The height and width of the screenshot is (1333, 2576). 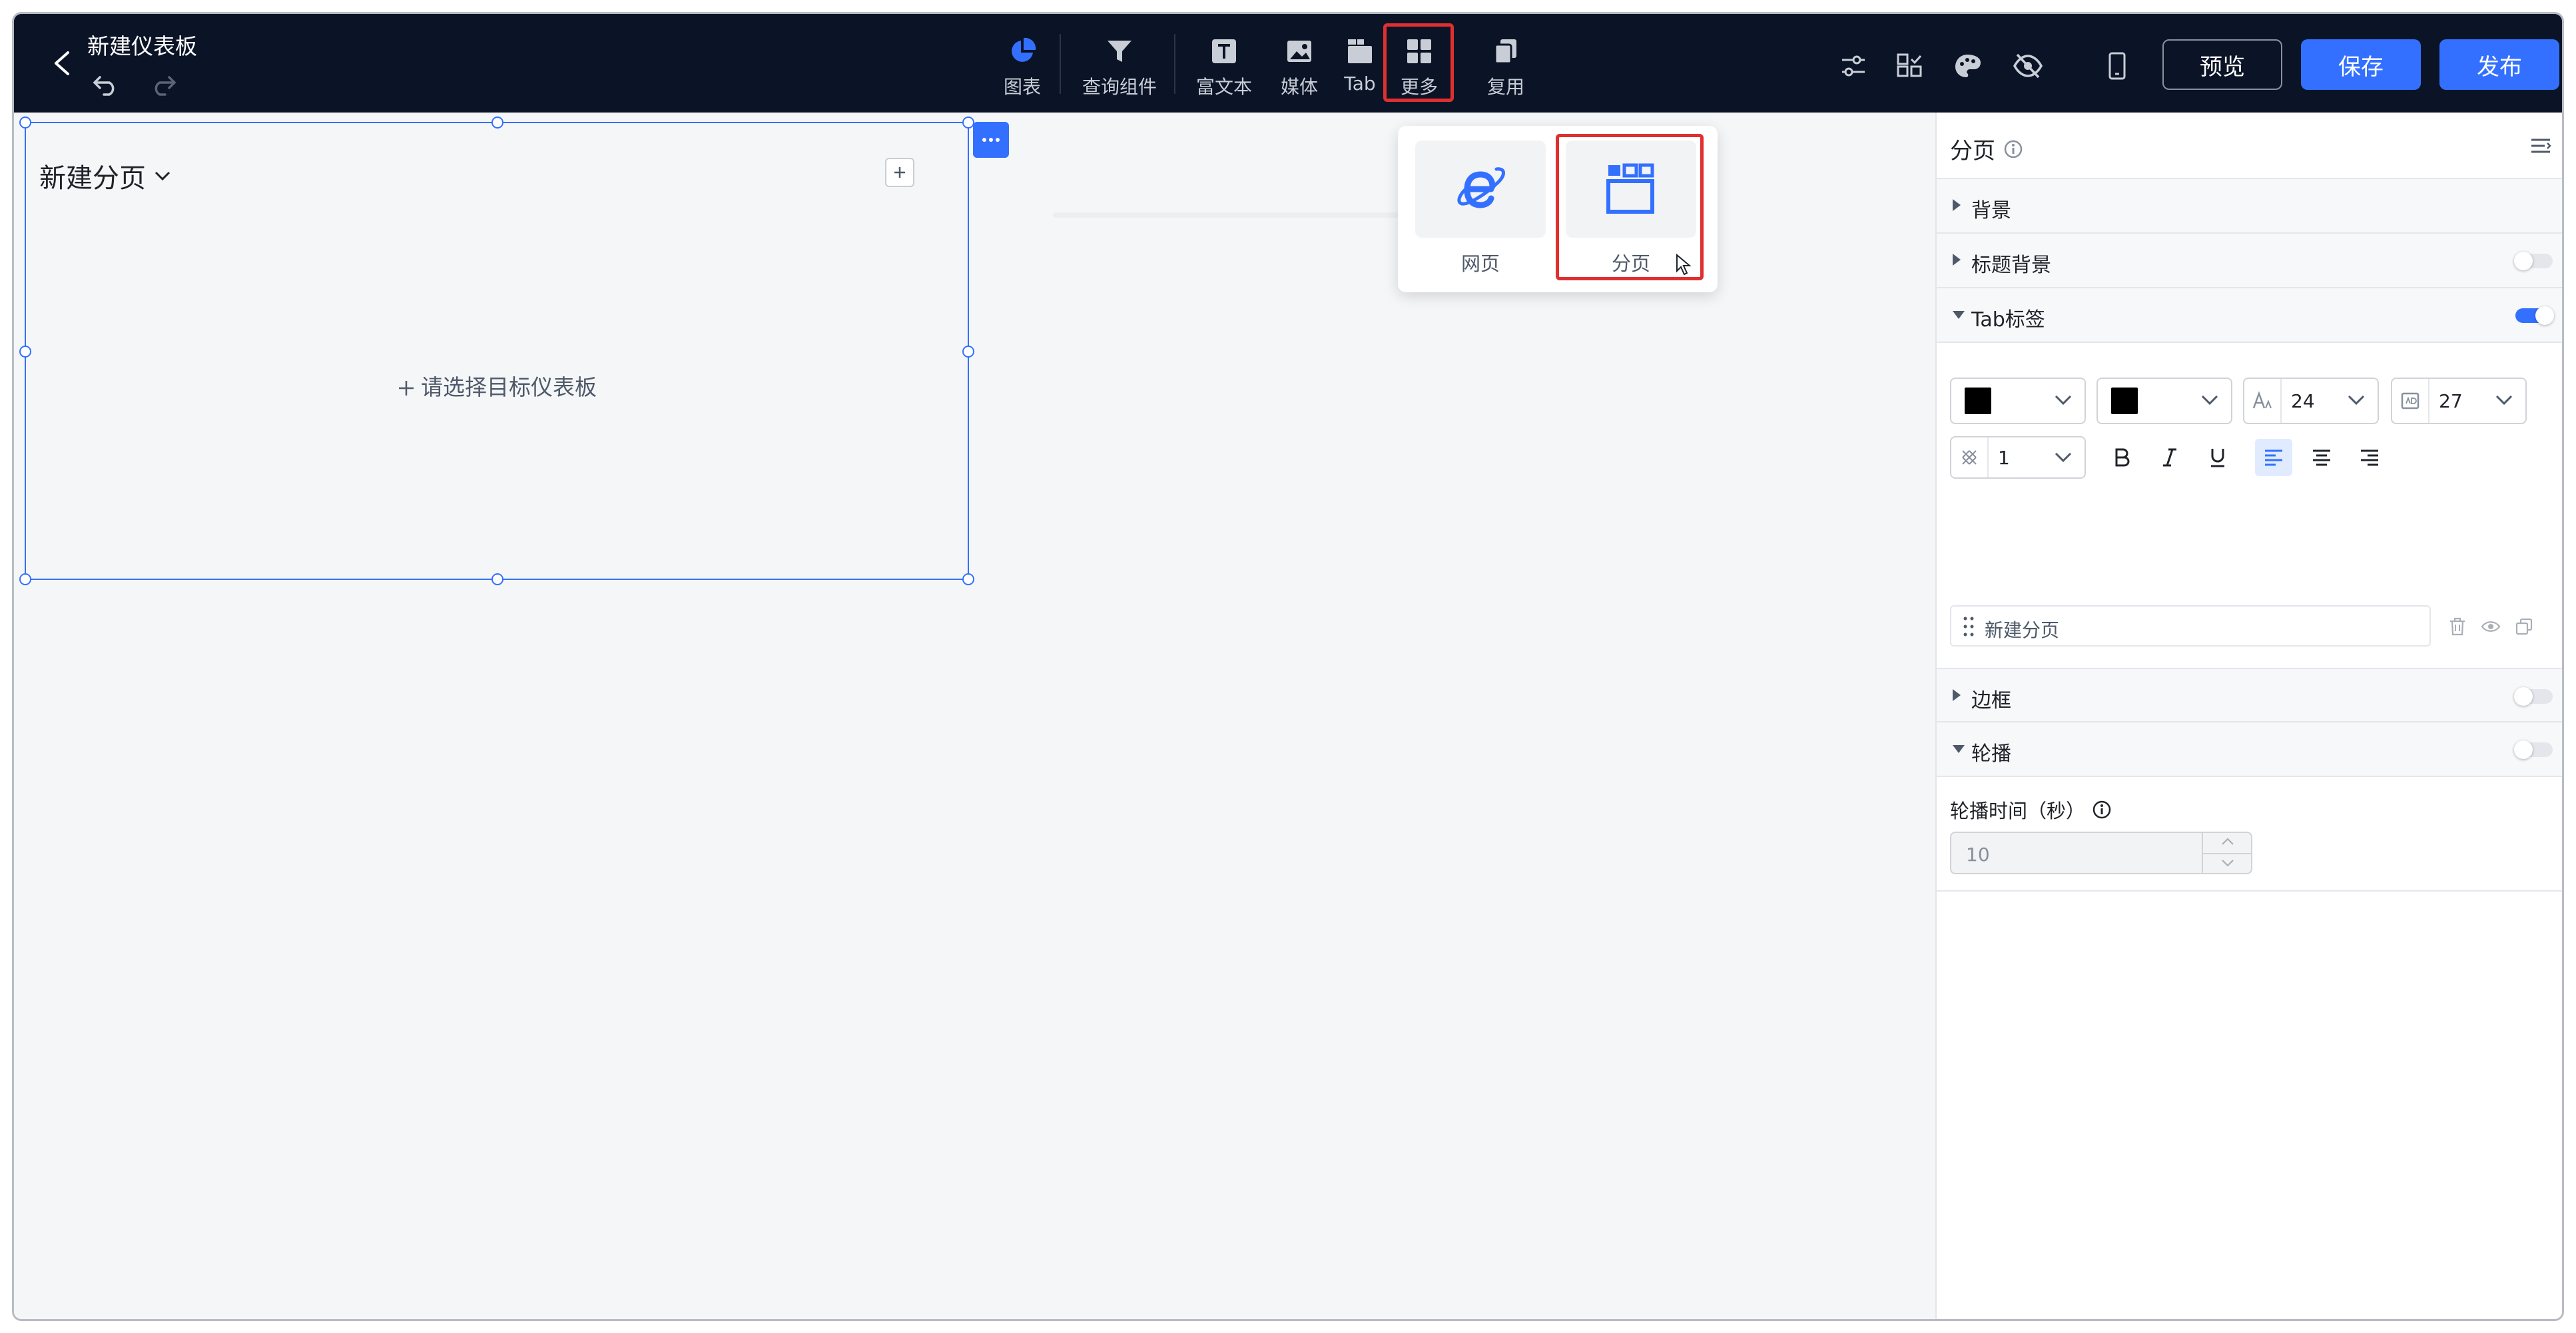 I want to click on undo-button, so click(x=105, y=84).